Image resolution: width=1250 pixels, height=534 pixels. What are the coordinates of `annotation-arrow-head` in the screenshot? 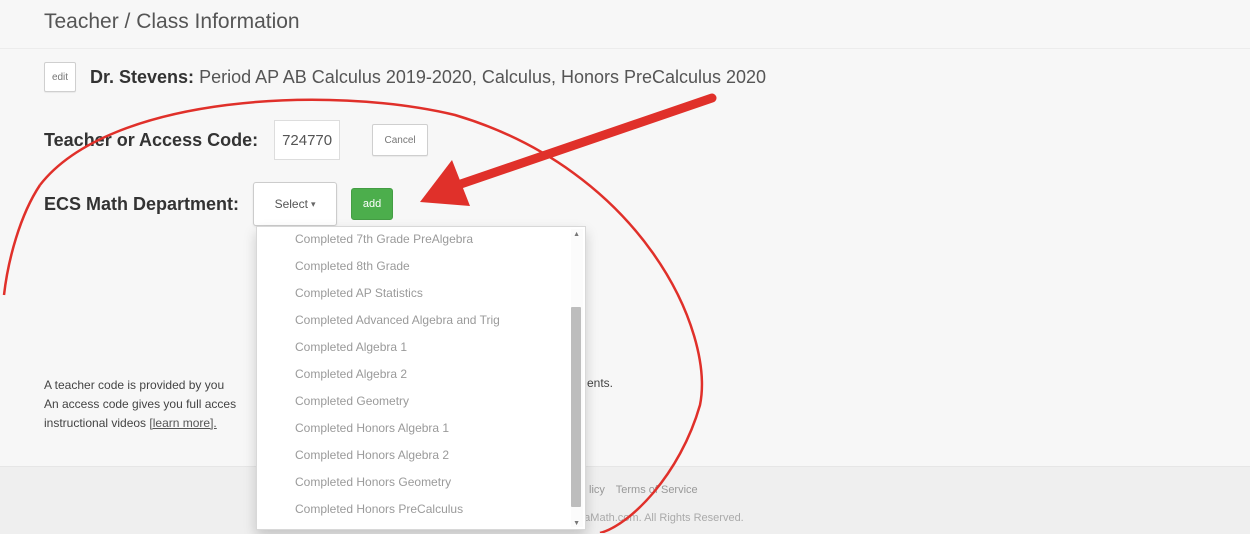 It's located at (445, 183).